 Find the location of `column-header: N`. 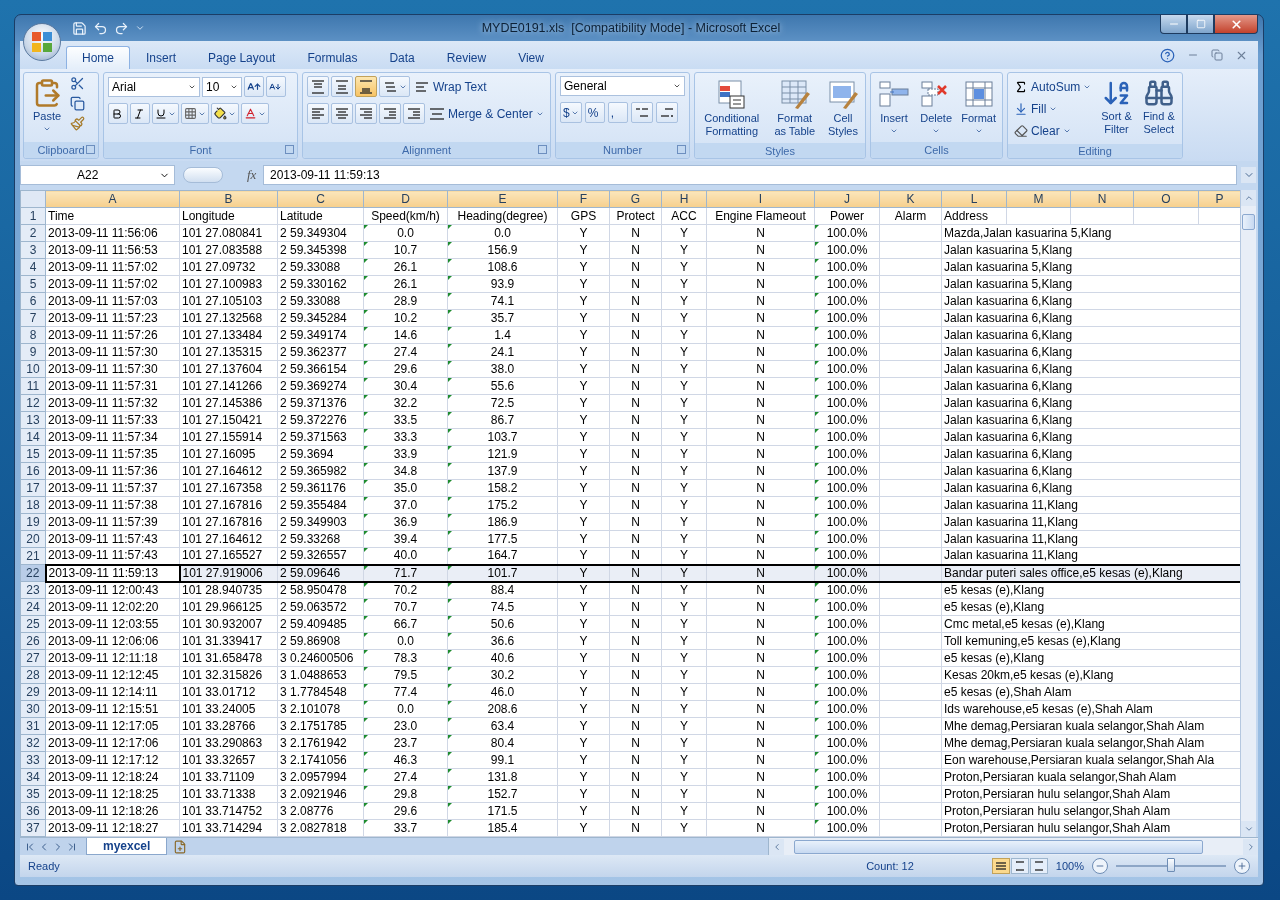

column-header: N is located at coordinates (1102, 199).